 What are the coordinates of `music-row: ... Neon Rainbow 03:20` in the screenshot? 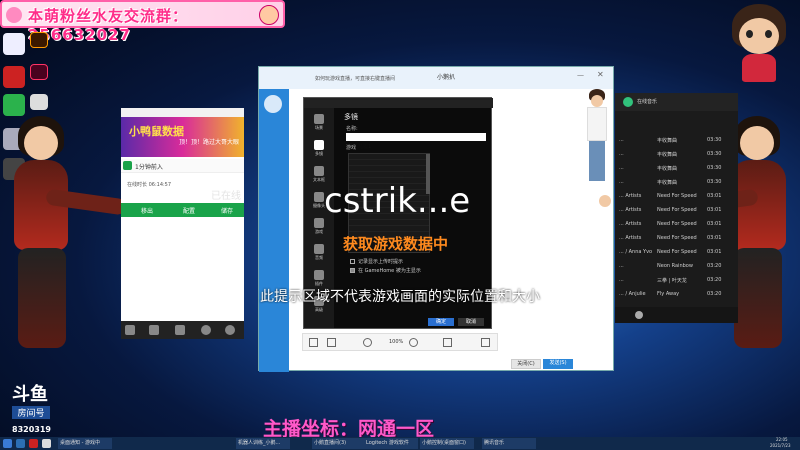 It's located at (676, 266).